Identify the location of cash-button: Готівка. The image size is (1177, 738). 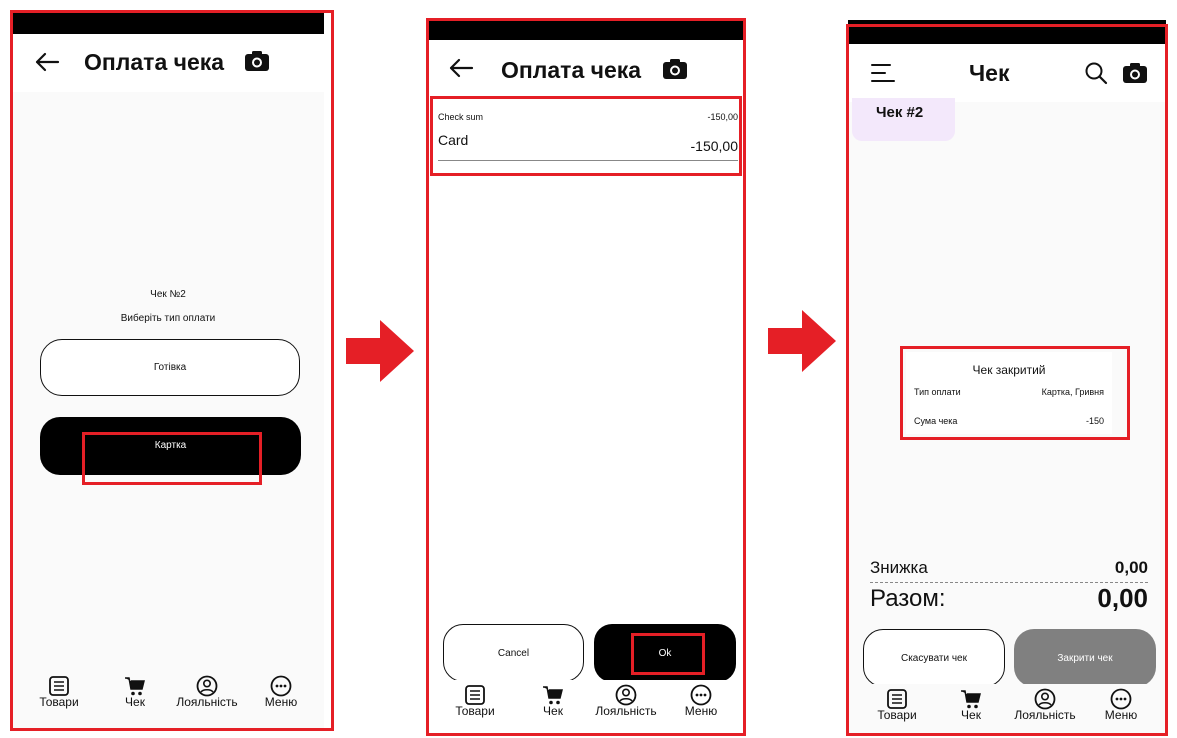
(170, 367).